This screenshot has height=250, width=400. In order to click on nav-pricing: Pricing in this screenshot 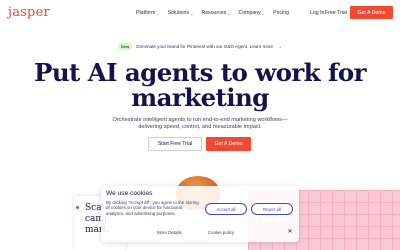, I will do `click(281, 13)`.